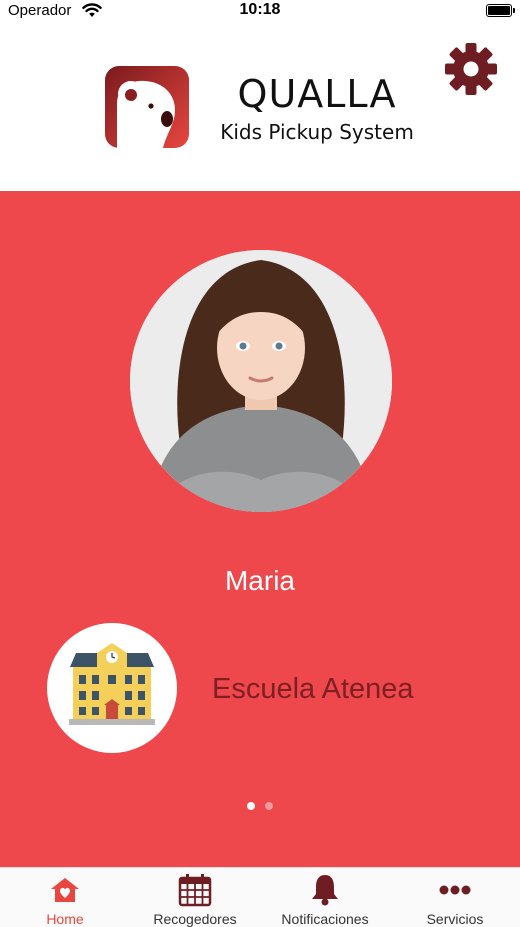 The width and height of the screenshot is (520, 927). I want to click on tab-servicios: Servicios, so click(455, 897).